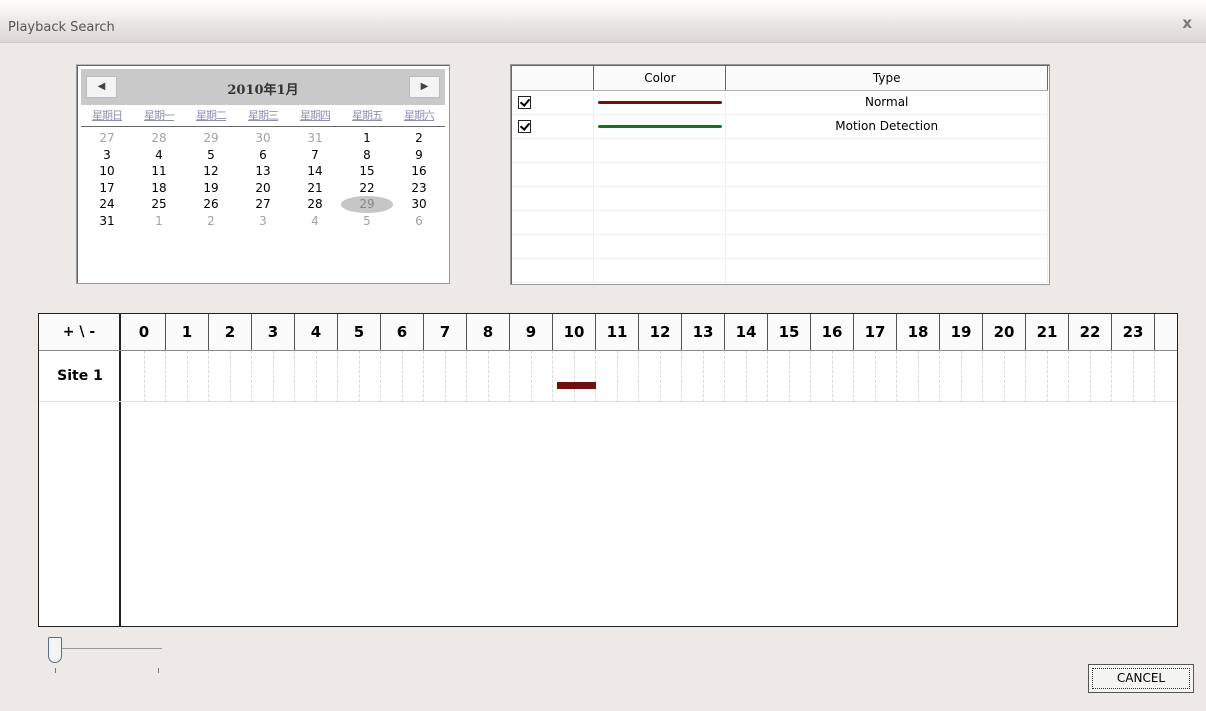  I want to click on calendar-month-label: 2010年1月, so click(263, 90).